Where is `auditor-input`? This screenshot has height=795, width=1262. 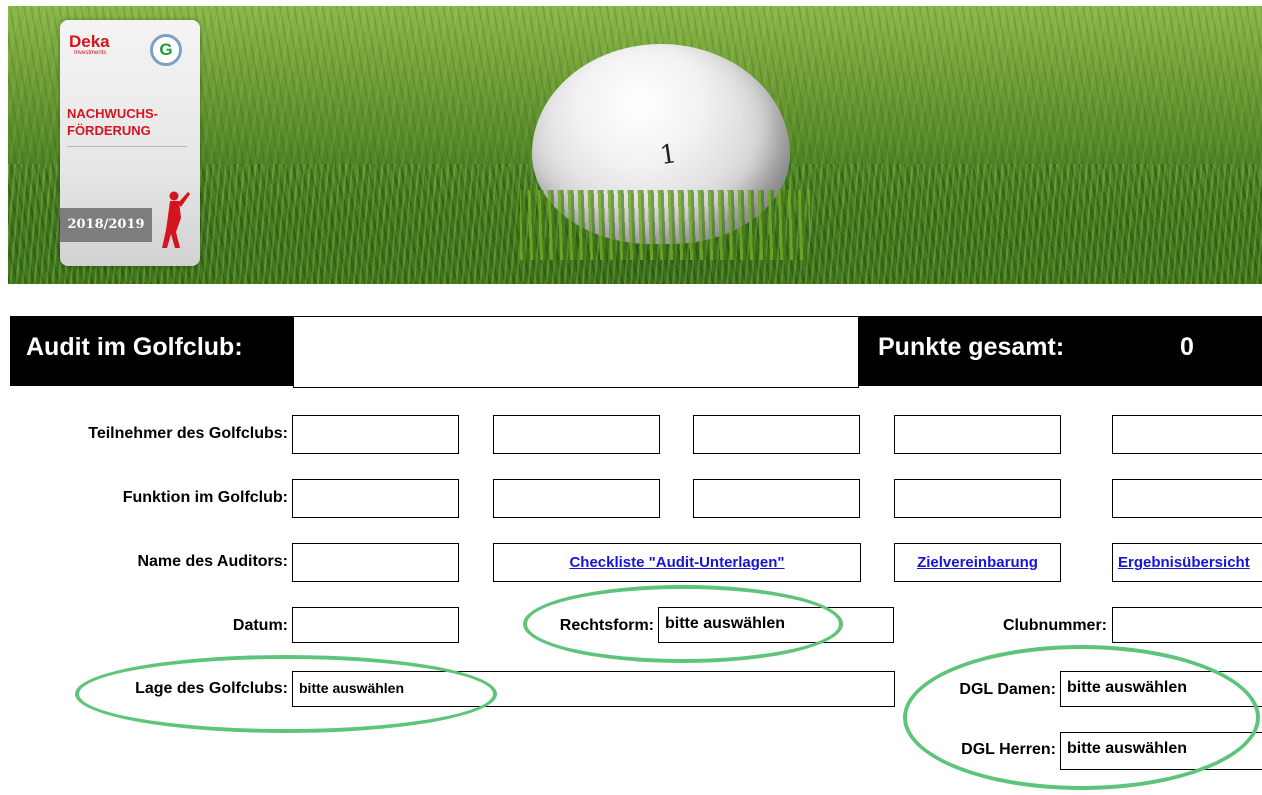 auditor-input is located at coordinates (375, 562).